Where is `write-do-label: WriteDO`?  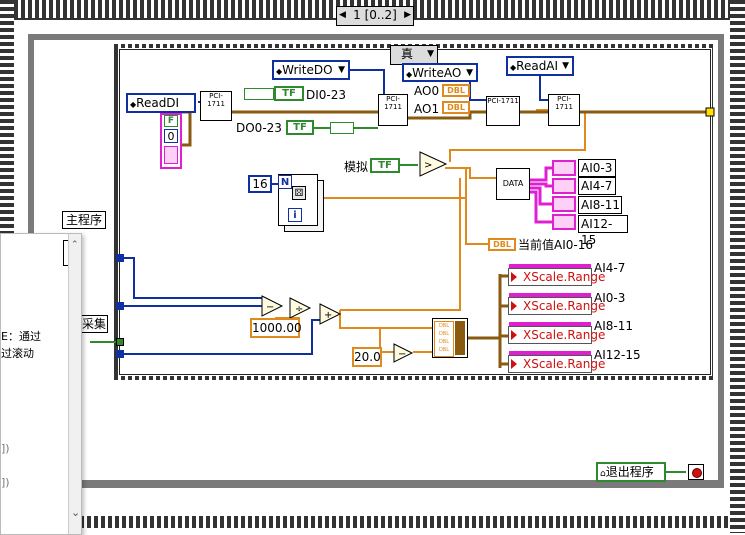 write-do-label: WriteDO is located at coordinates (307, 70).